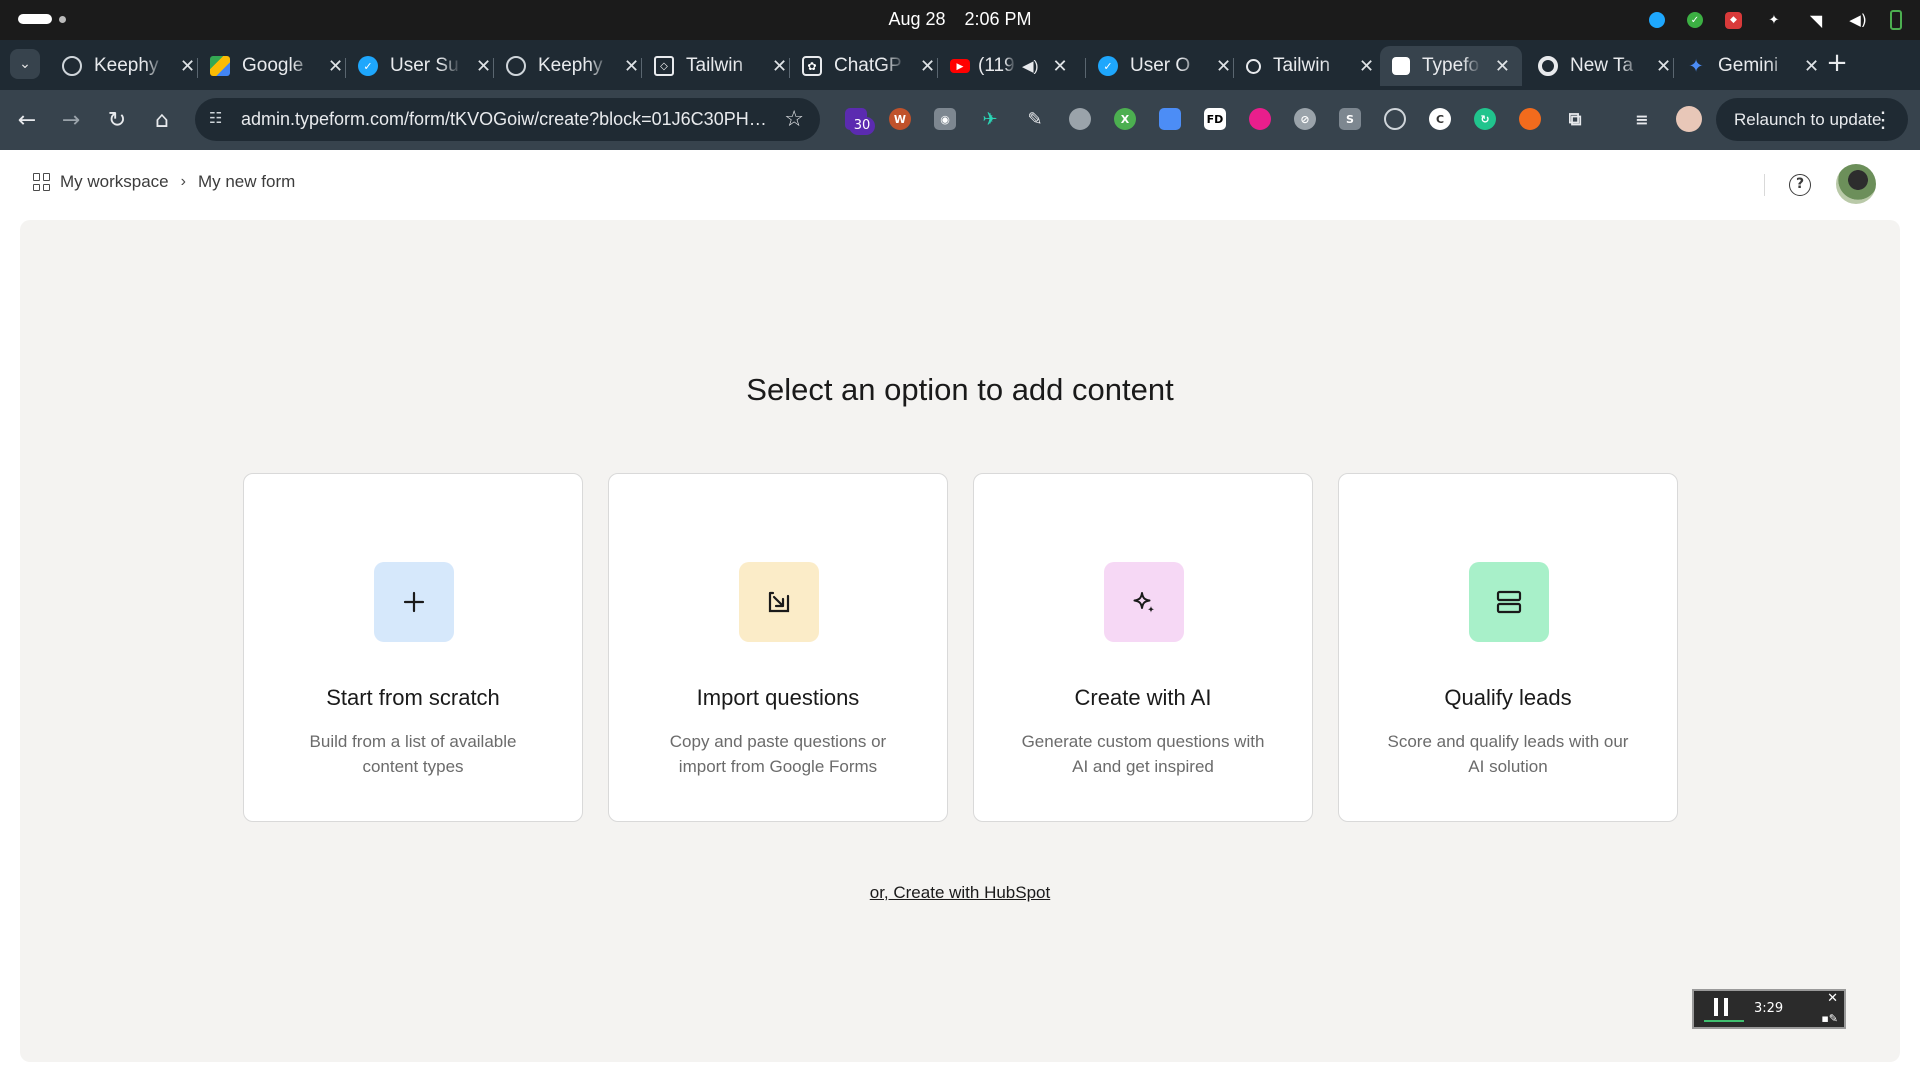  Describe the element at coordinates (117, 120) in the screenshot. I see `reload-button: ↻` at that location.